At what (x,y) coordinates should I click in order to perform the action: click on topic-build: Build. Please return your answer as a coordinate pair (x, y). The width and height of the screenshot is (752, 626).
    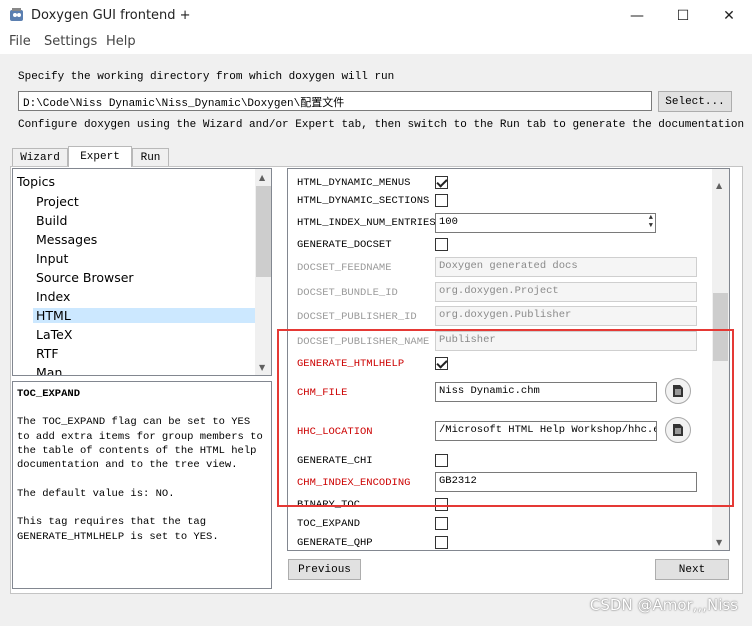
    Looking at the image, I should click on (51, 220).